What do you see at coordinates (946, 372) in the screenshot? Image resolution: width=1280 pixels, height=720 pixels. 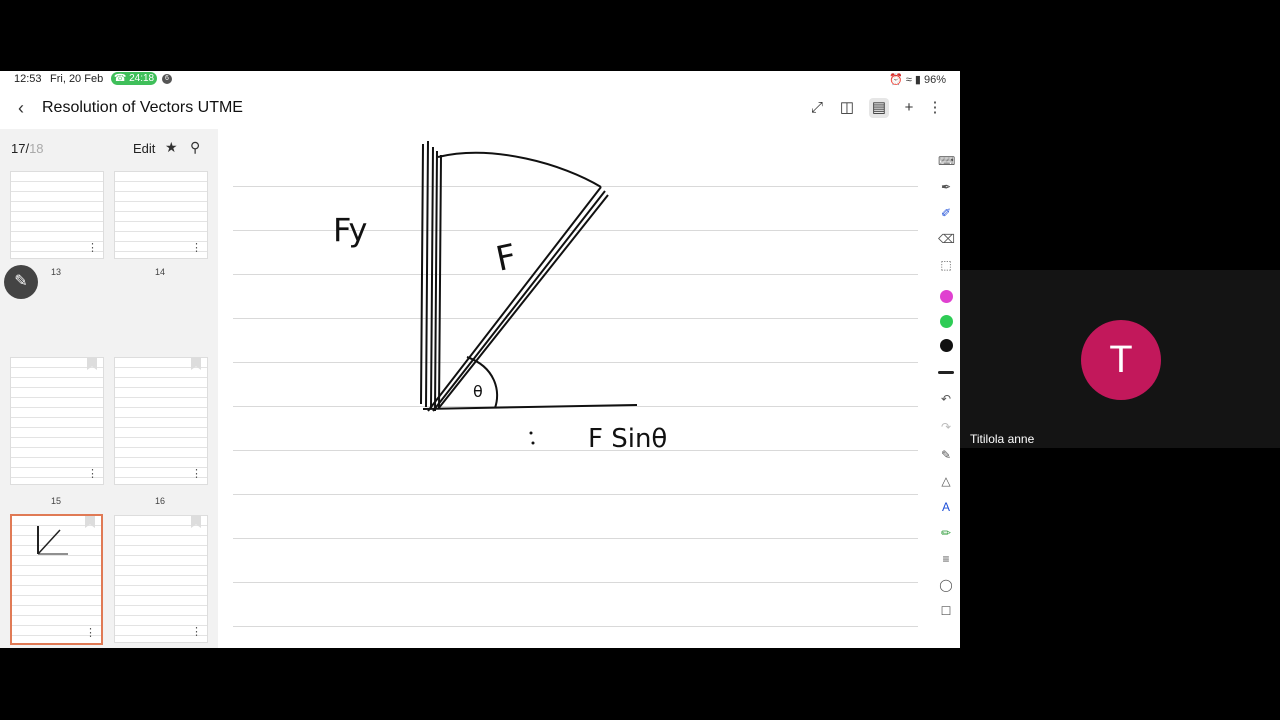 I see `stroke-width-indicator` at bounding box center [946, 372].